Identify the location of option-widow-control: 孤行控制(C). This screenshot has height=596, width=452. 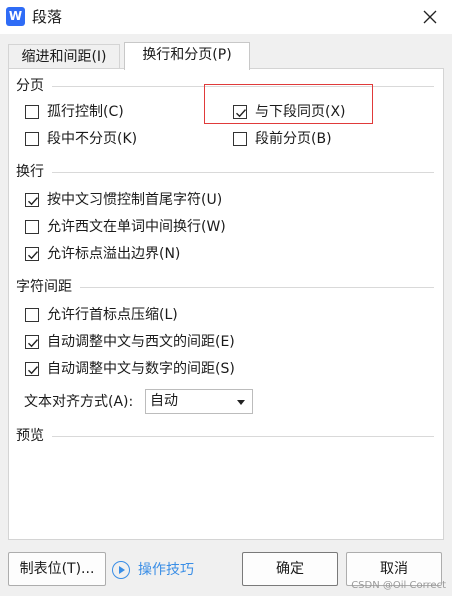
(74, 112).